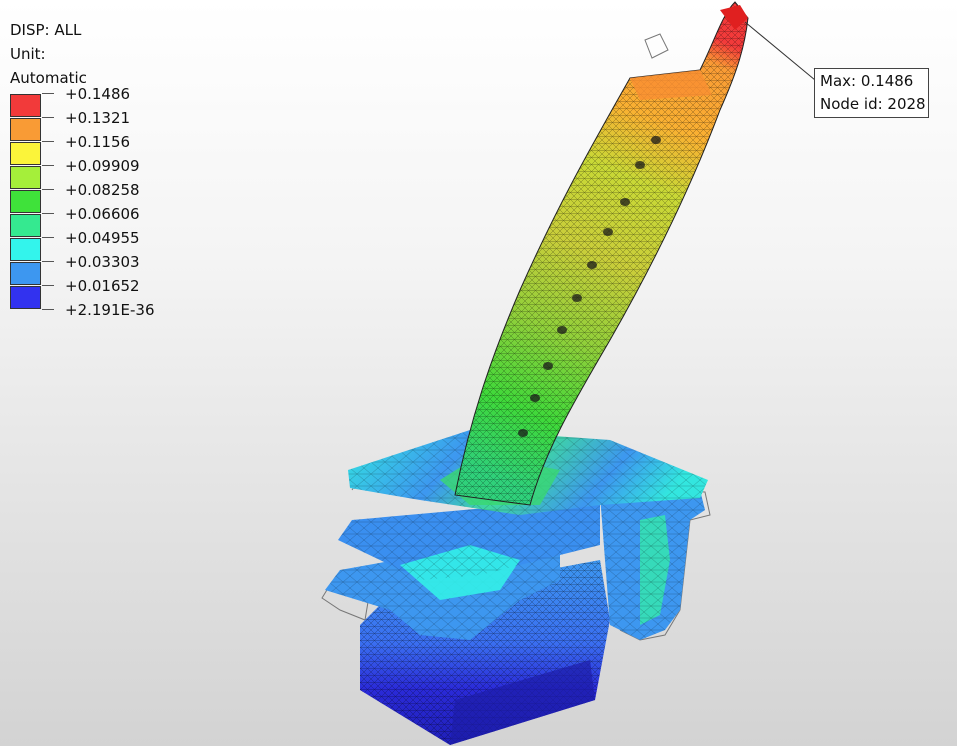 Image resolution: width=957 pixels, height=746 pixels. What do you see at coordinates (102, 166) in the screenshot?
I see `legend-value-label: +0.09909` at bounding box center [102, 166].